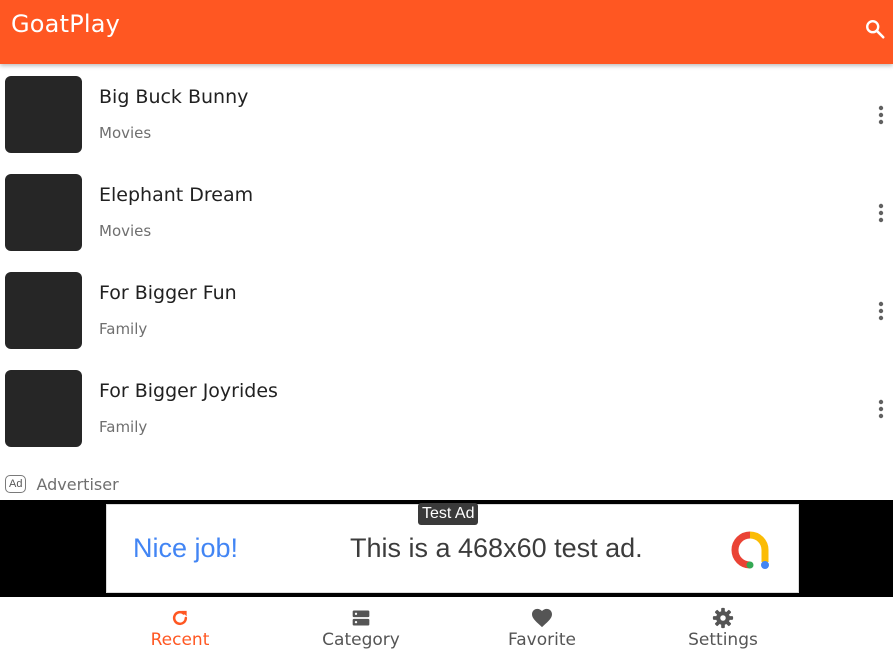 Image resolution: width=893 pixels, height=657 pixels. Describe the element at coordinates (446, 211) in the screenshot. I see `list-item: Elephant Dream Movies` at that location.